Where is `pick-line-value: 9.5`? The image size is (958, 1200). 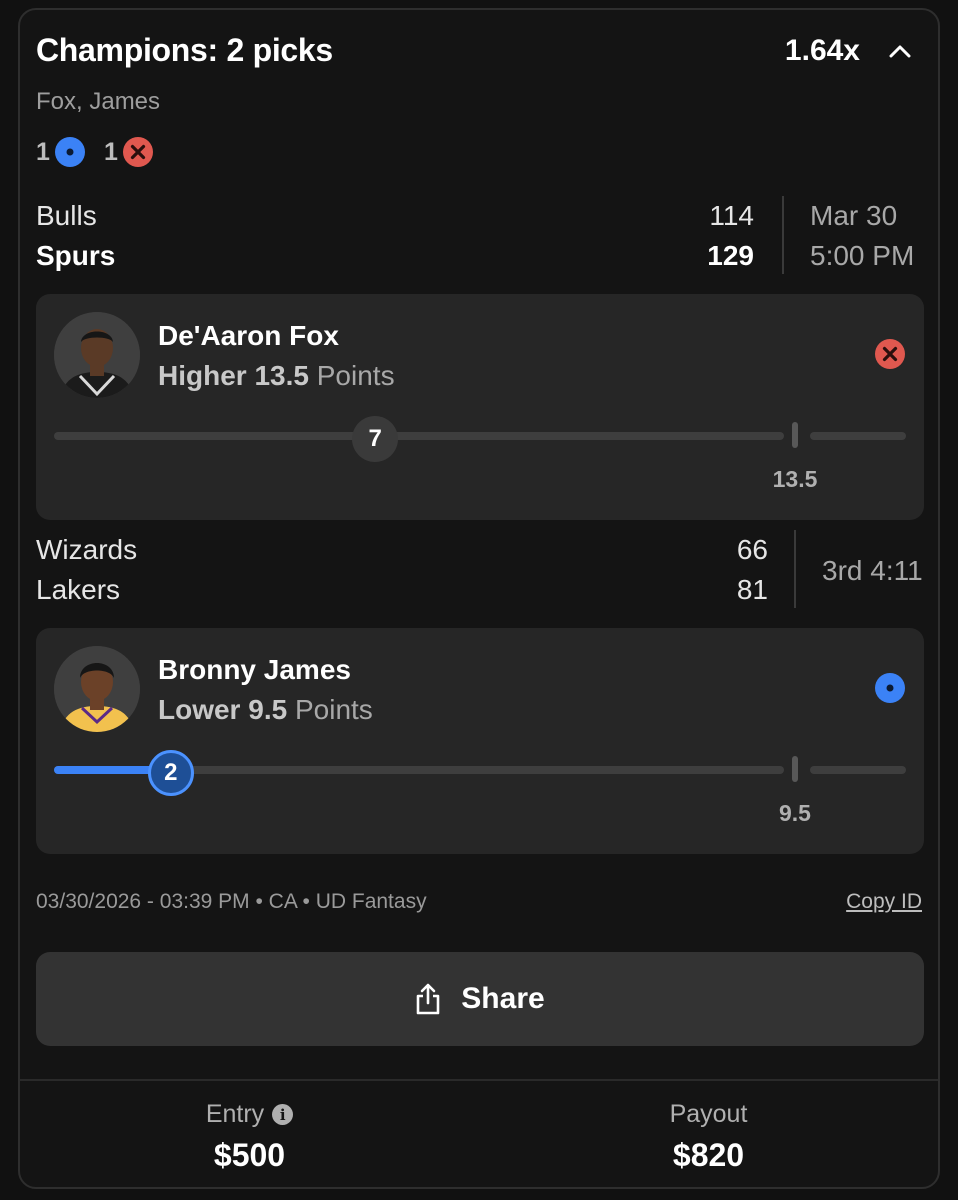
pick-line-value: 9.5 is located at coordinates (268, 709).